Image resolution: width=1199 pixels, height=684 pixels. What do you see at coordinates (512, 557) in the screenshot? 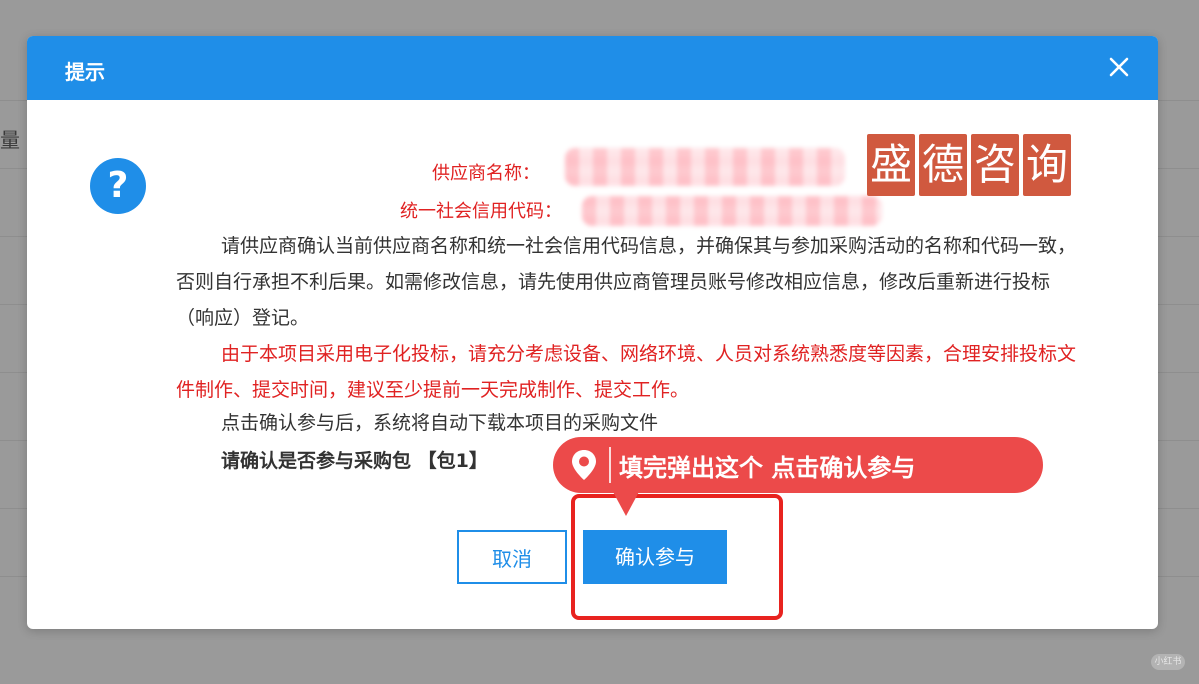
I see `cancel-button: 取消` at bounding box center [512, 557].